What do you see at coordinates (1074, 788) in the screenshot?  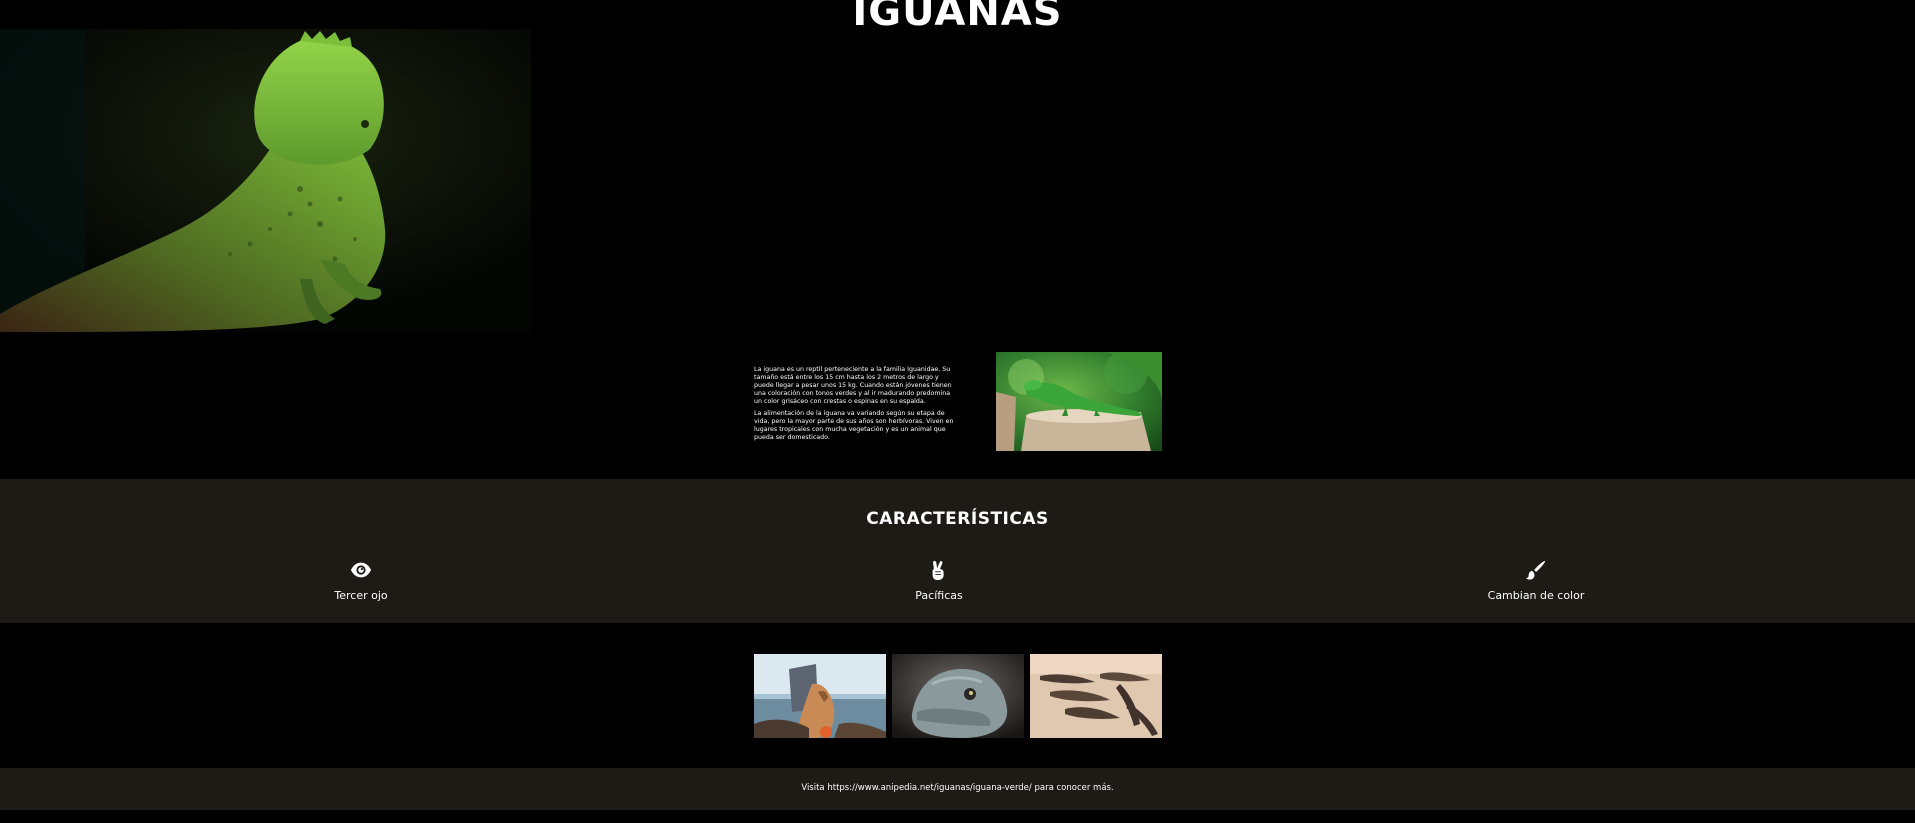 I see `footer-suffix: para conocer más.` at bounding box center [1074, 788].